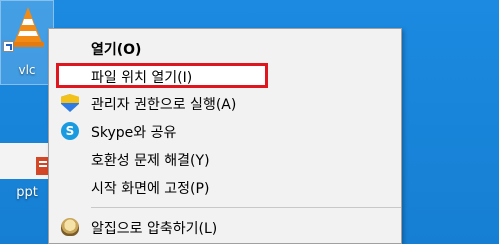 Image resolution: width=499 pixels, height=244 pixels. Describe the element at coordinates (70, 103) in the screenshot. I see `uac-shield-icon` at that location.